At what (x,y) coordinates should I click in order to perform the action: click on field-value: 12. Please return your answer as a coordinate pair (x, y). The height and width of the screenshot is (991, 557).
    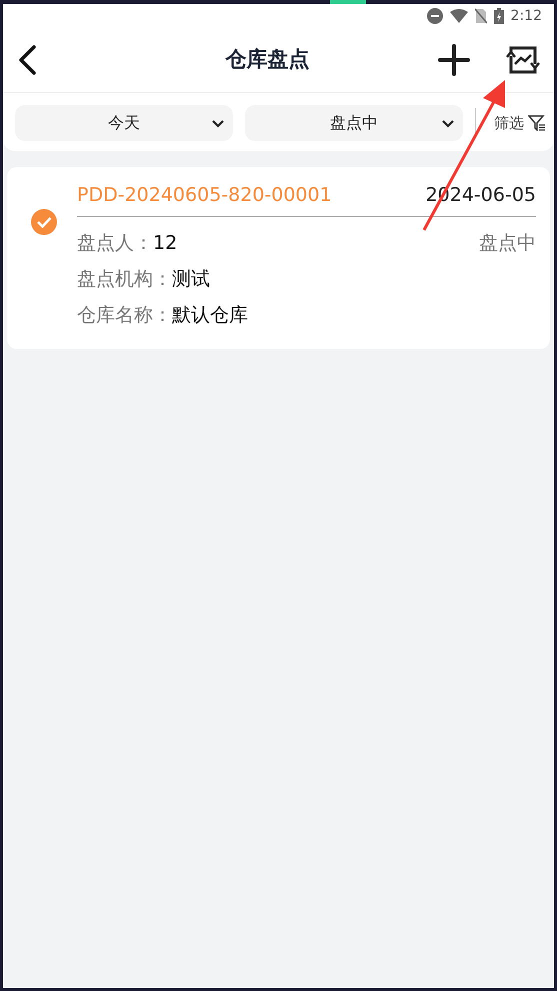
    Looking at the image, I should click on (165, 243).